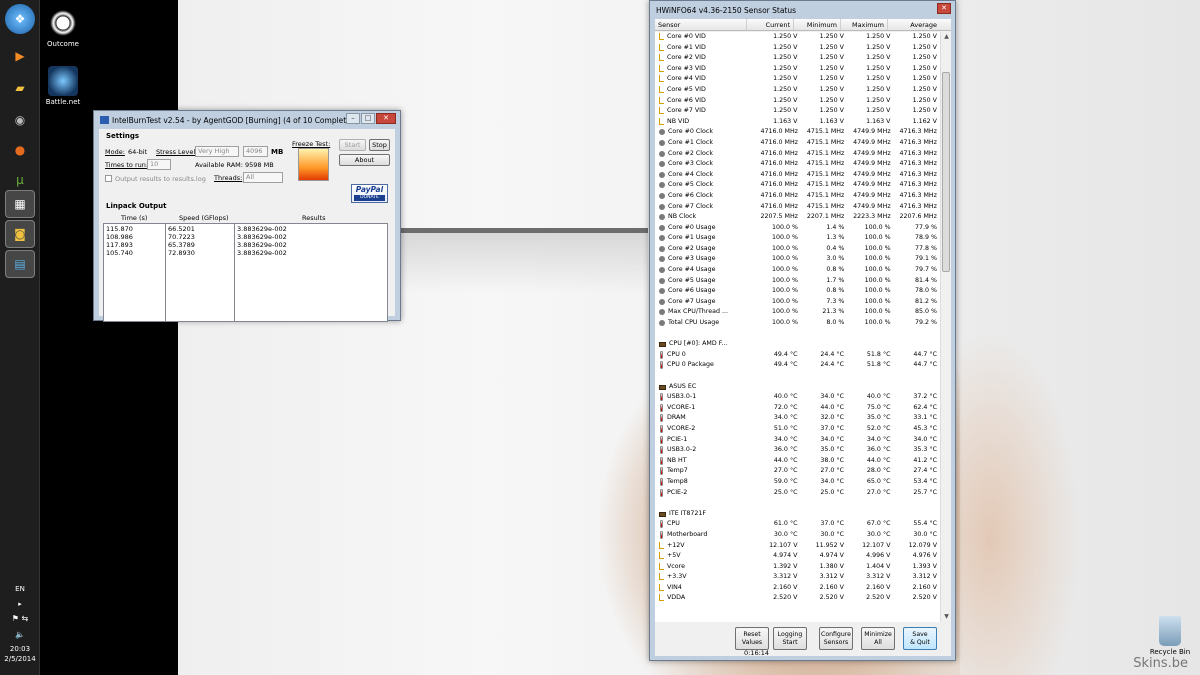 The height and width of the screenshot is (675, 1200). What do you see at coordinates (817, 24) in the screenshot?
I see `column-header-minimum: Minimum` at bounding box center [817, 24].